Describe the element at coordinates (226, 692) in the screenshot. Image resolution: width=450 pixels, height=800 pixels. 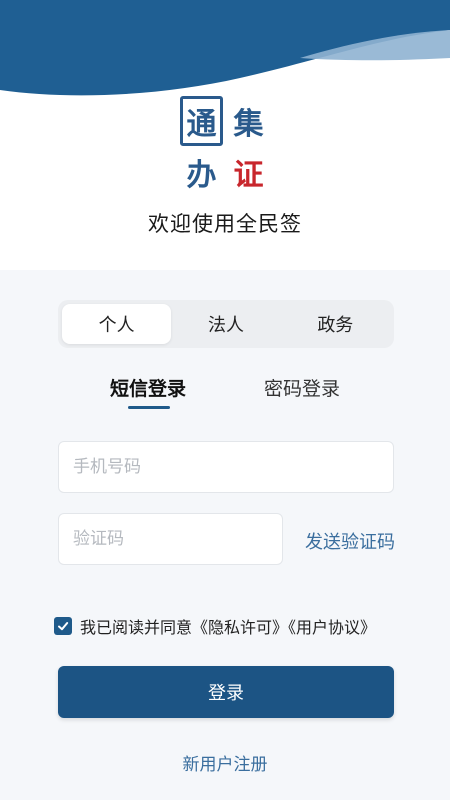
I see `login-button: 登录` at that location.